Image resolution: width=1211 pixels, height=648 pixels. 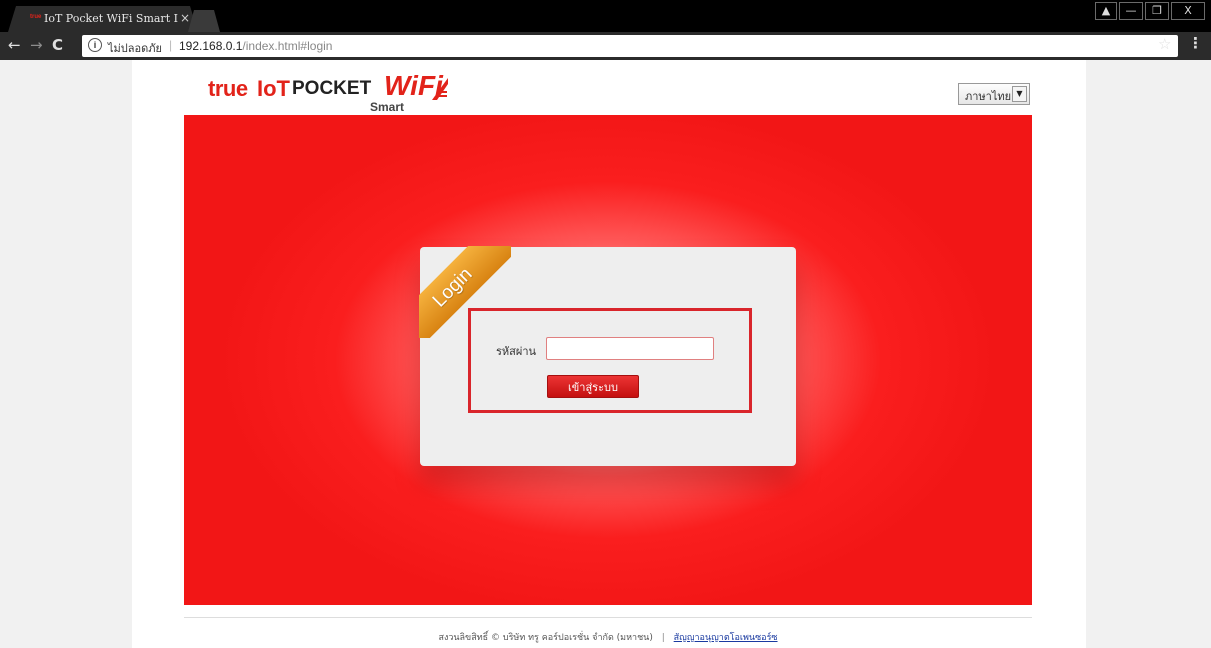 I want to click on logo-iot-text: IoT, so click(x=273, y=88).